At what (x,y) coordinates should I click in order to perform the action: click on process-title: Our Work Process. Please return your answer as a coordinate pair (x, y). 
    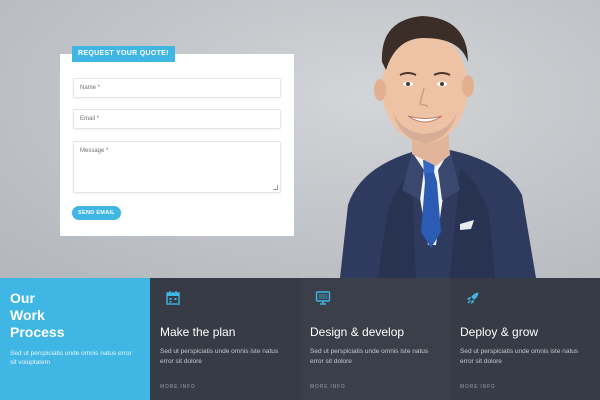
    Looking at the image, I should click on (37, 315).